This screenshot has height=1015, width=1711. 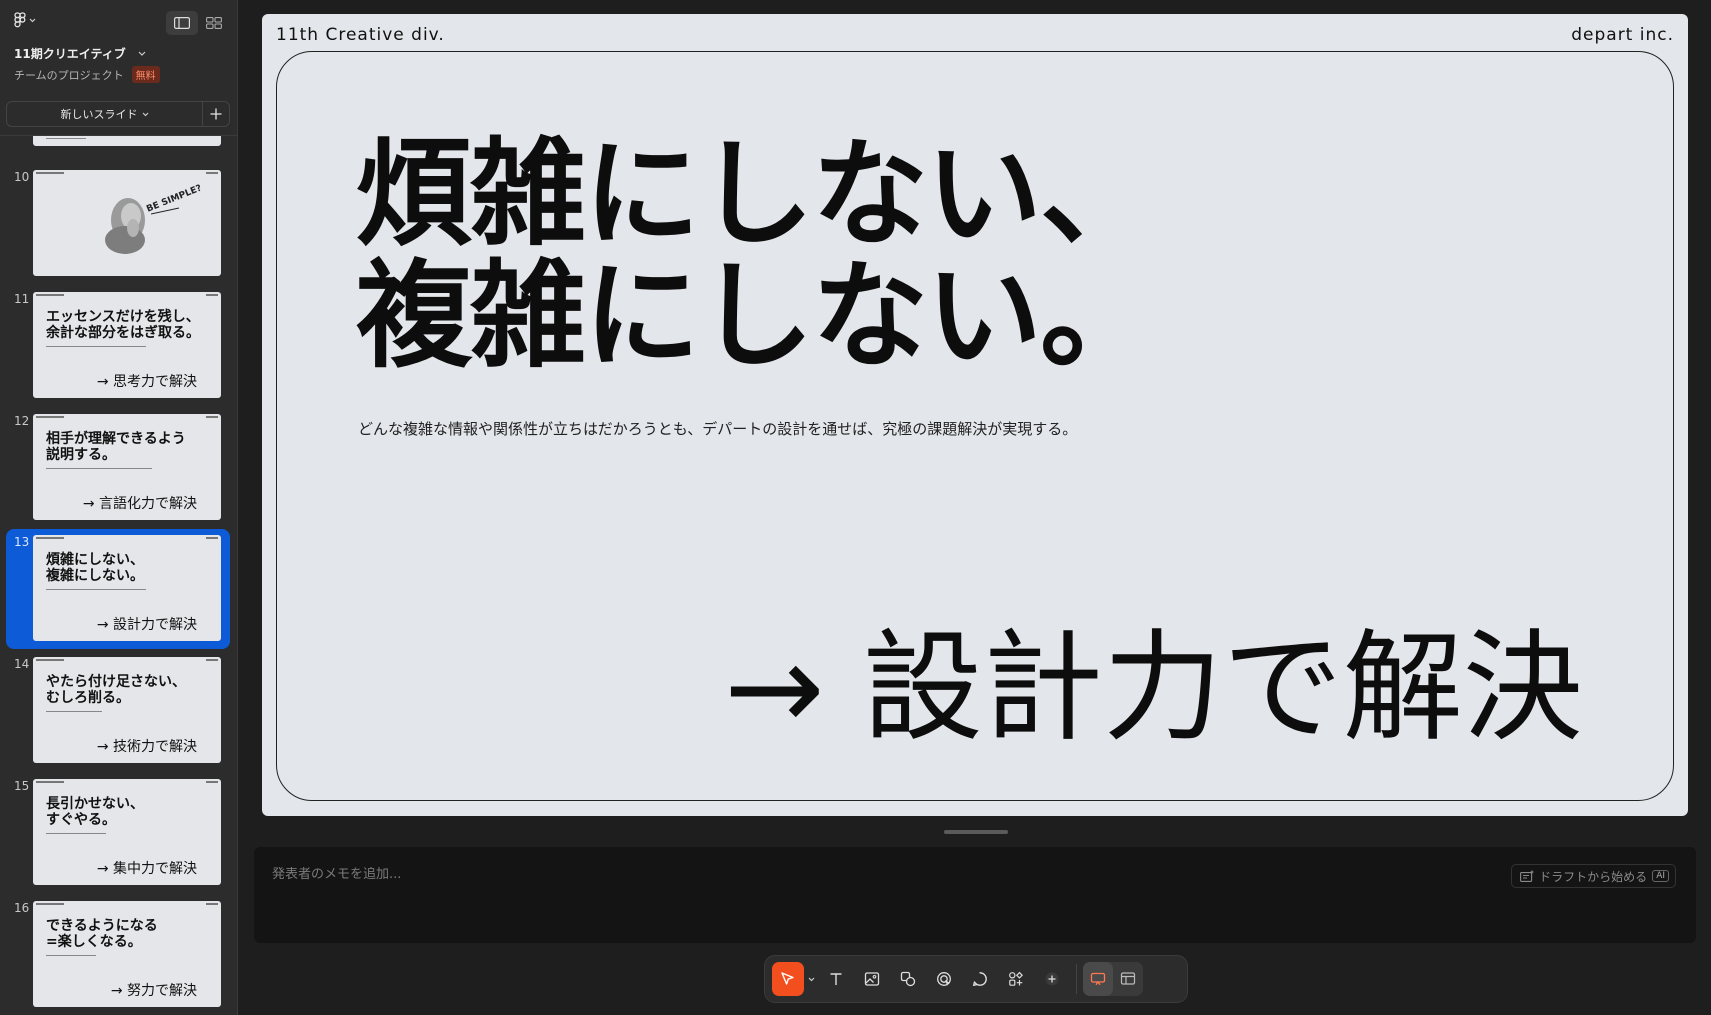 I want to click on speaker-notes-input, so click(x=522, y=874).